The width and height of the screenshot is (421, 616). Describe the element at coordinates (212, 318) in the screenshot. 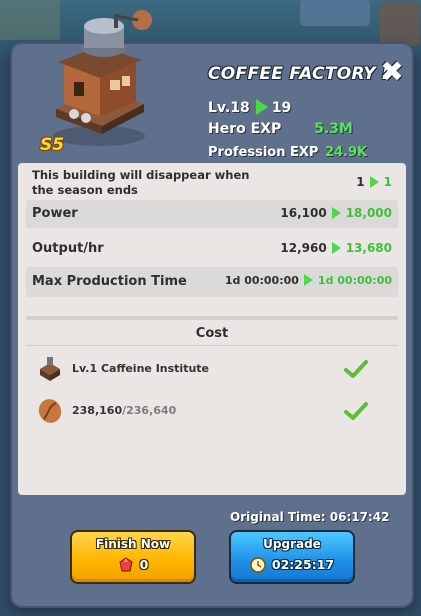

I see `section-divider` at that location.